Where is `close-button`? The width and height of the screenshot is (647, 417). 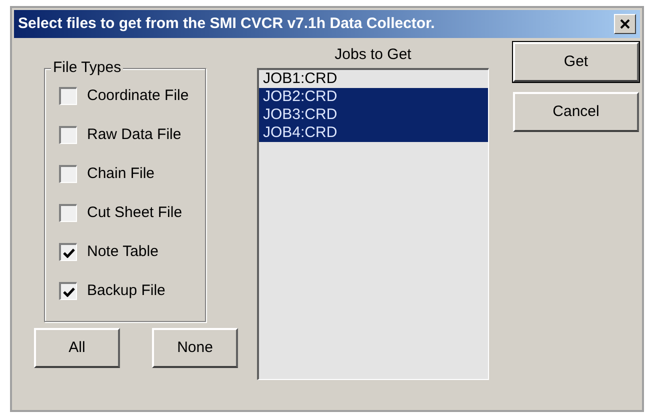 close-button is located at coordinates (625, 24).